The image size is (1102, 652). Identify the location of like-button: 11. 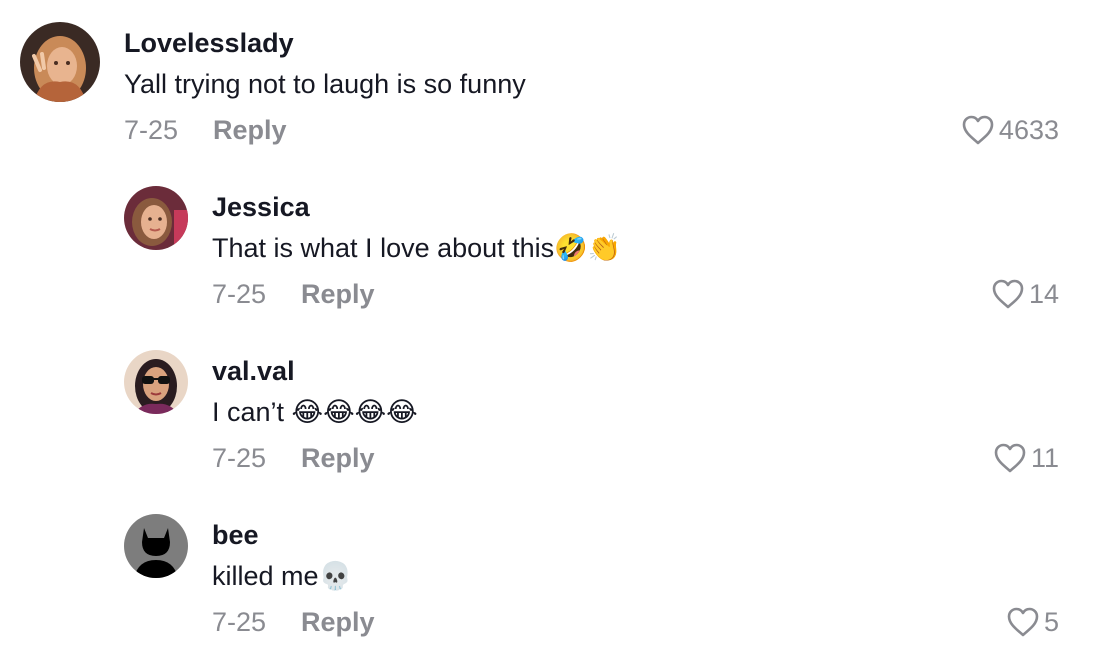
(1026, 458).